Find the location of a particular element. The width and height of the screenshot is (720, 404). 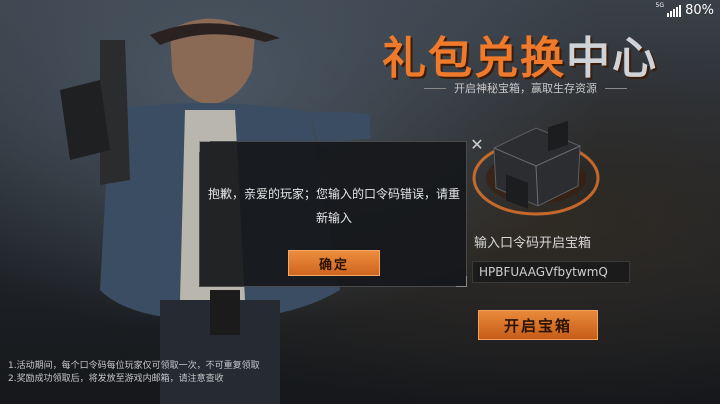

code-input: HPBFUAAGVfbytwmQ is located at coordinates (551, 272).